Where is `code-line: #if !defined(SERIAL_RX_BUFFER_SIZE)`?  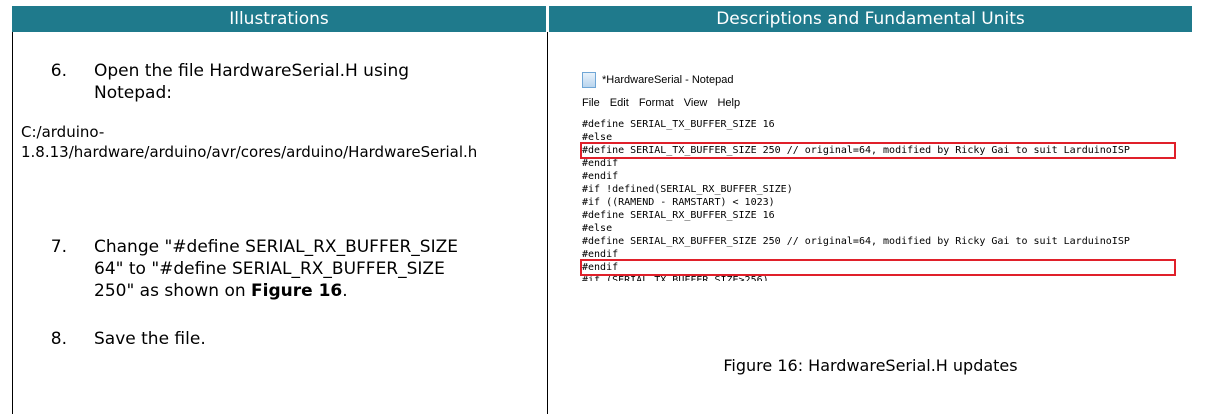
code-line: #if !defined(SERIAL_RX_BUFFER_SIZE) is located at coordinates (687, 189).